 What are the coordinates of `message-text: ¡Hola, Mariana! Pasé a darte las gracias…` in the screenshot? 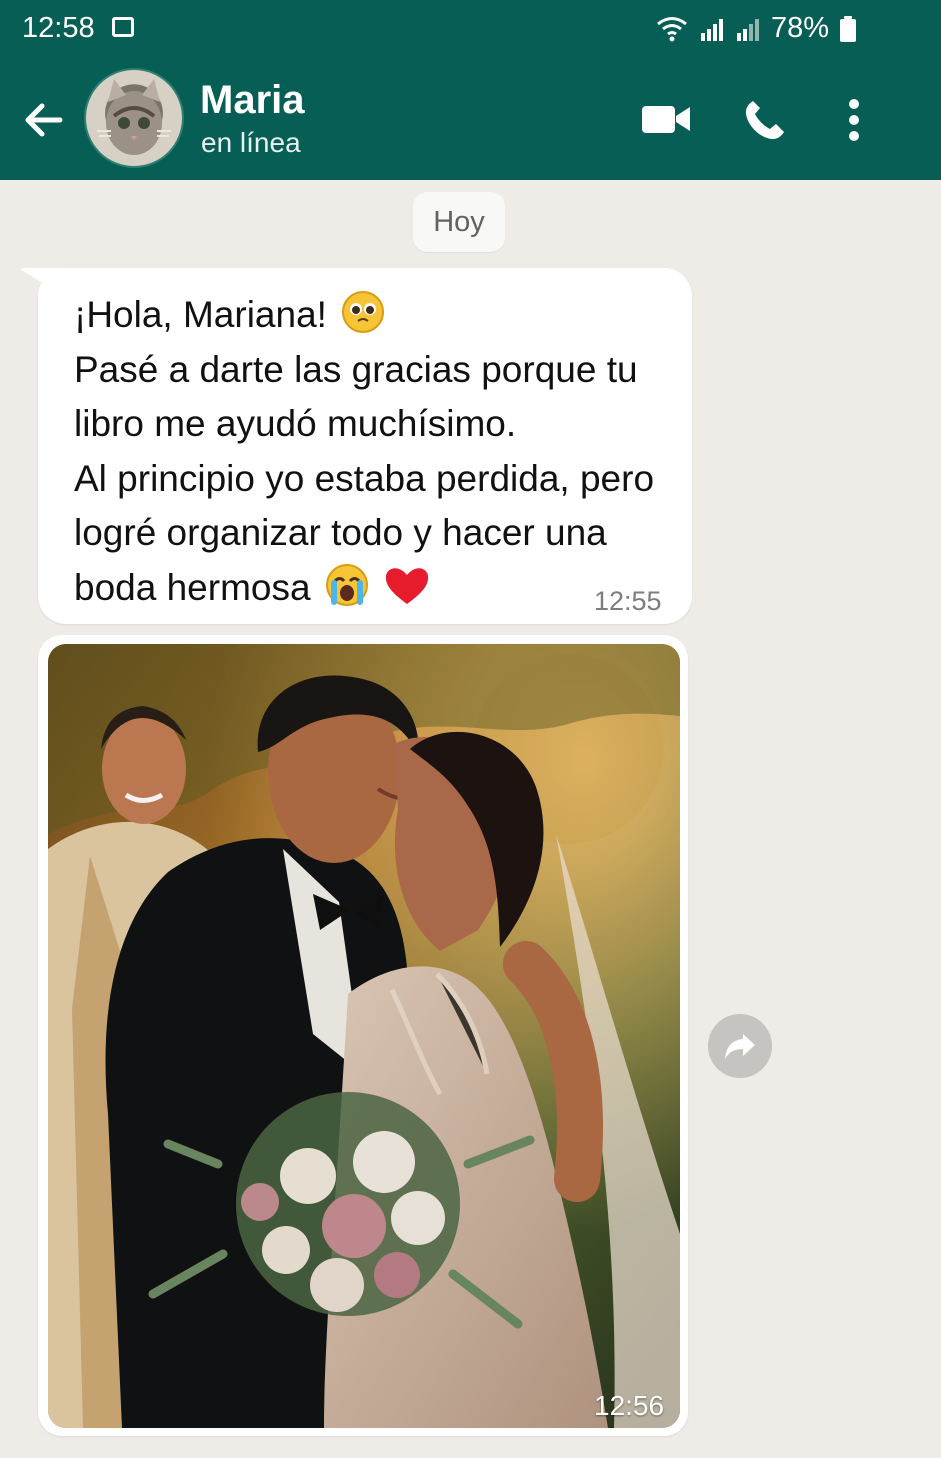 It's located at (369, 451).